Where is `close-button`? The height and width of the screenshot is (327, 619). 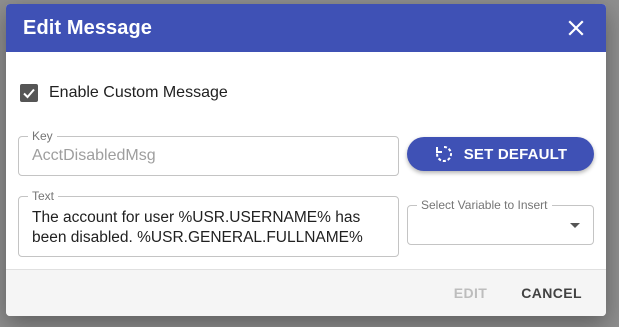
close-button is located at coordinates (576, 28).